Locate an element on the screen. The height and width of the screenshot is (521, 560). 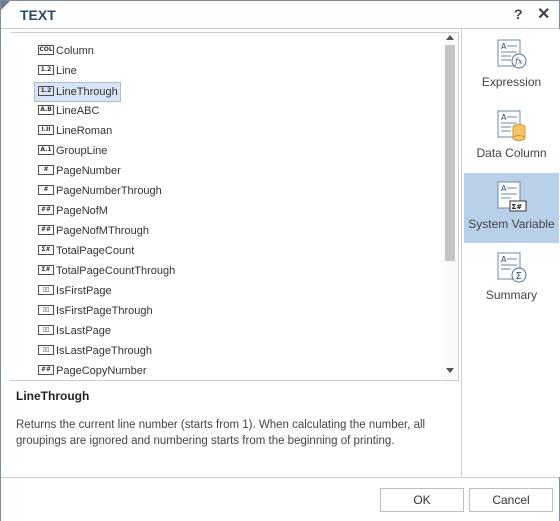
sidebar-item-label: Data Column is located at coordinates (511, 153).